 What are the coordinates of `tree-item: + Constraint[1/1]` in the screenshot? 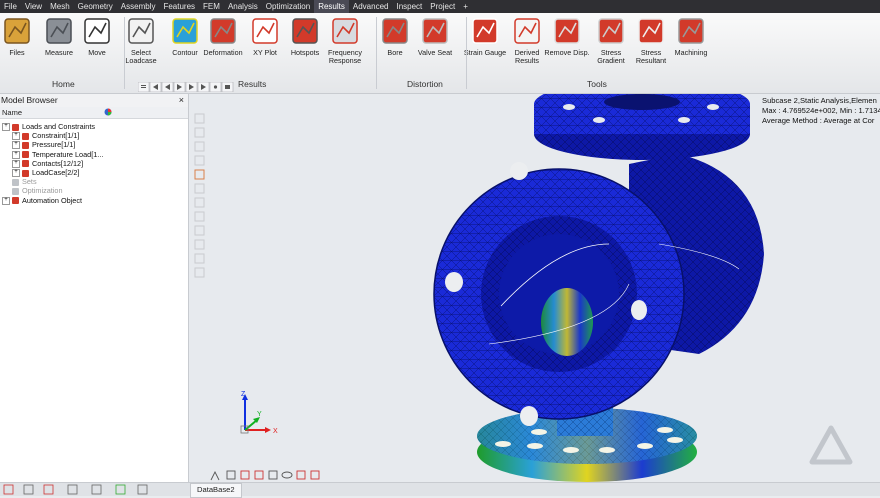 It's located at (46, 136).